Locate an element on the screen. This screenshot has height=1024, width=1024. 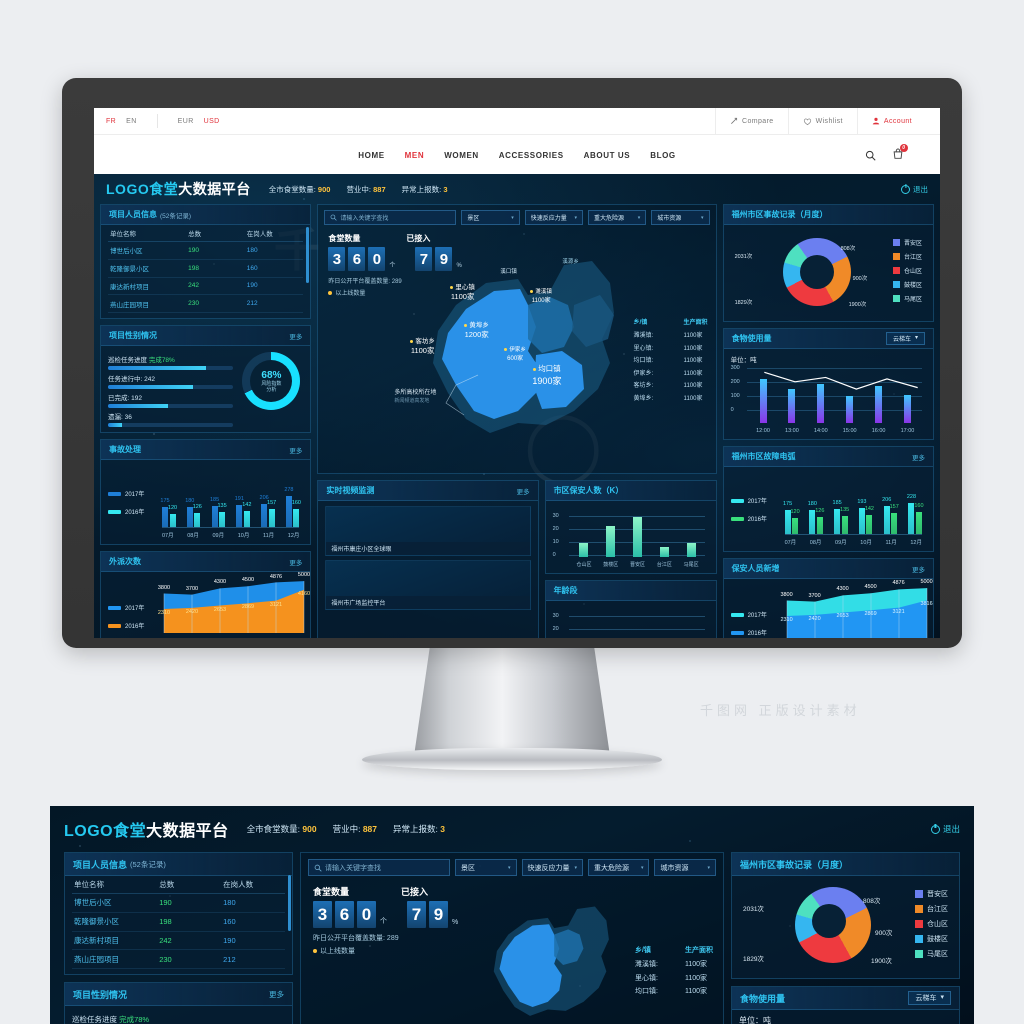
video-feed: 福州市康庄小区全球眼 is located at coordinates (428, 531).